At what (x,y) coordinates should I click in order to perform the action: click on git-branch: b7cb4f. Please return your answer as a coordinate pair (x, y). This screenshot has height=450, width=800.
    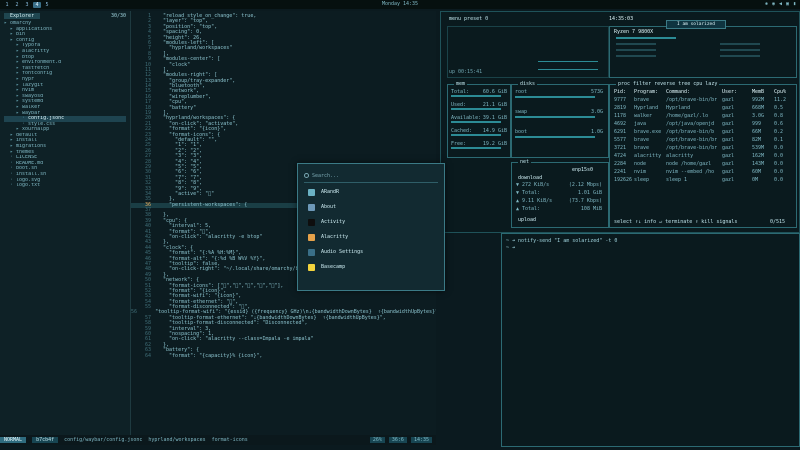
    Looking at the image, I should click on (45, 440).